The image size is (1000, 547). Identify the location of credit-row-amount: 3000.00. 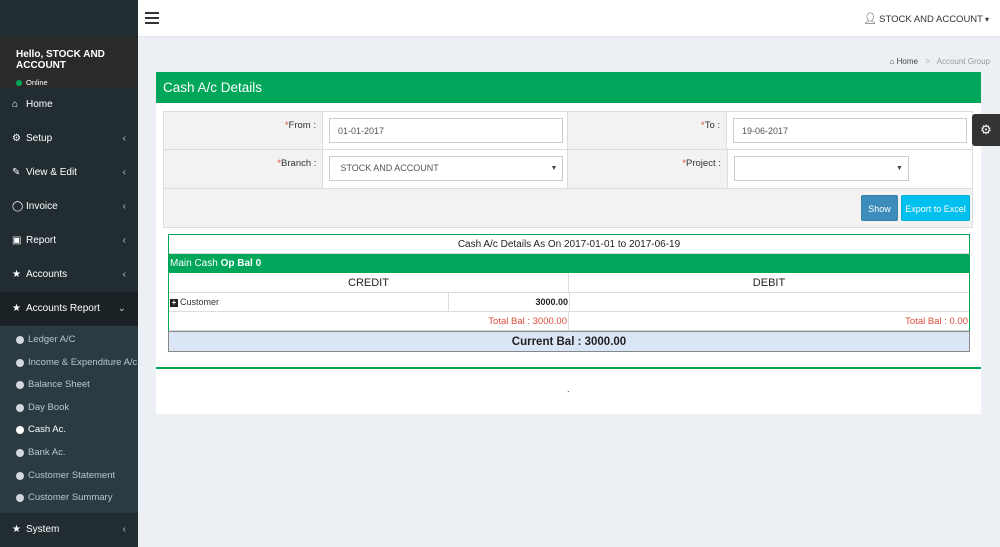
(551, 302).